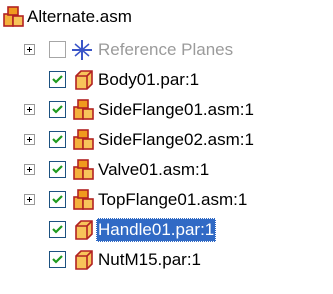 This screenshot has height=294, width=333. I want to click on reference-planes-icon, so click(82, 50).